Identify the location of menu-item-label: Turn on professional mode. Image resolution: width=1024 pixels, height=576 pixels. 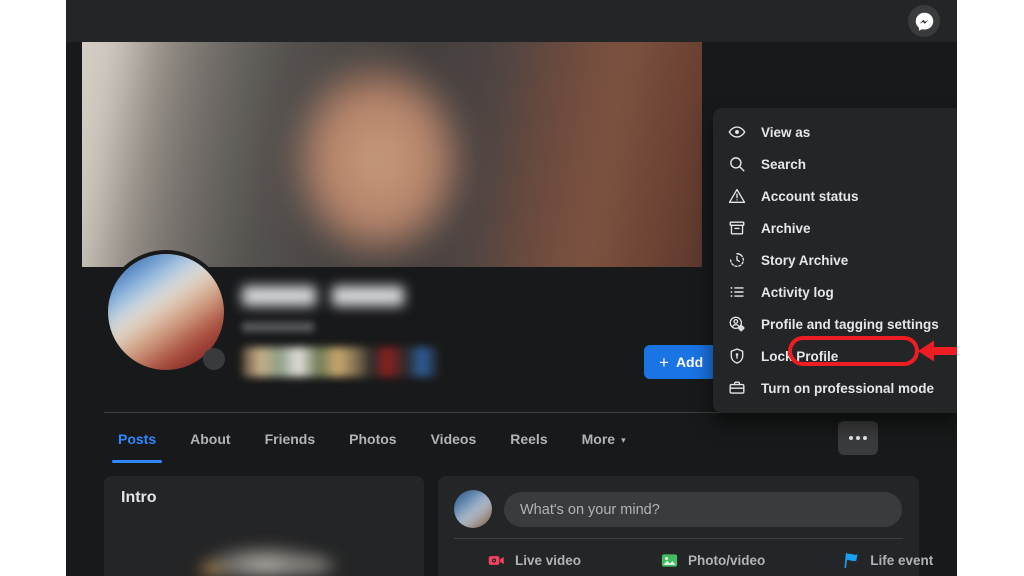
(848, 388).